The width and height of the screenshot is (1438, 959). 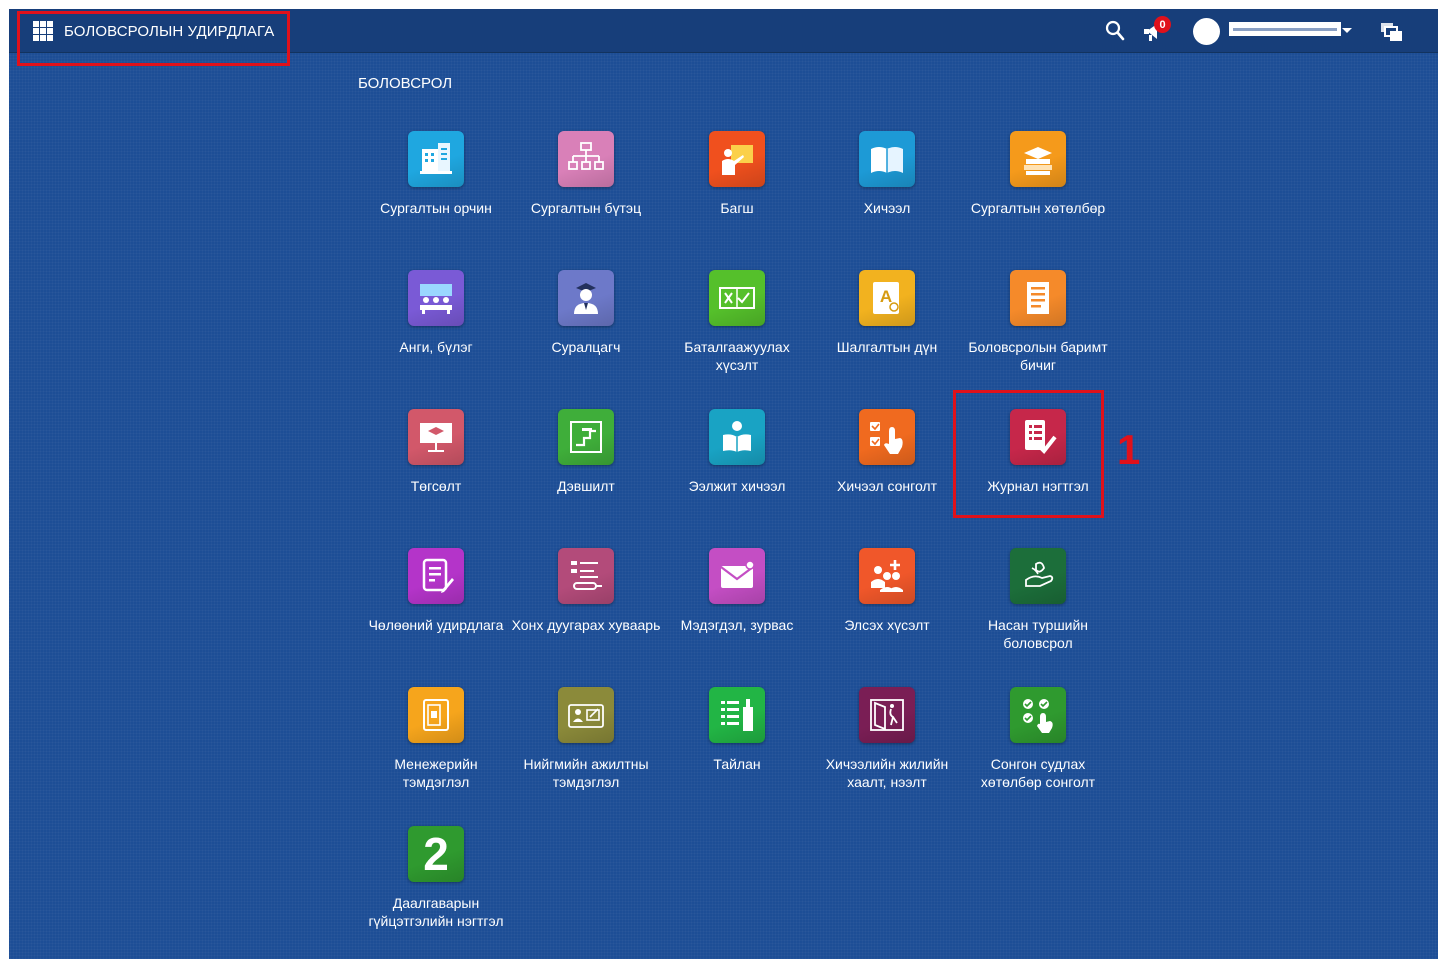 I want to click on graduation-icon, so click(x=436, y=437).